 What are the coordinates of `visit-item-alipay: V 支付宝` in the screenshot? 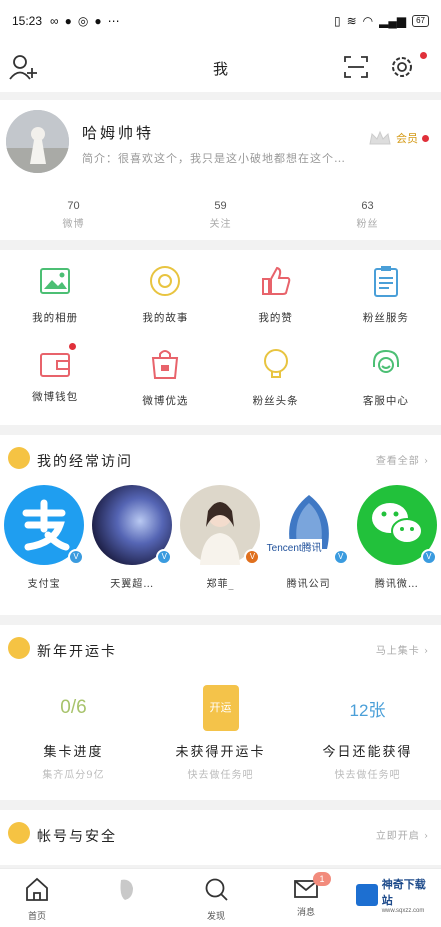 It's located at (44, 537).